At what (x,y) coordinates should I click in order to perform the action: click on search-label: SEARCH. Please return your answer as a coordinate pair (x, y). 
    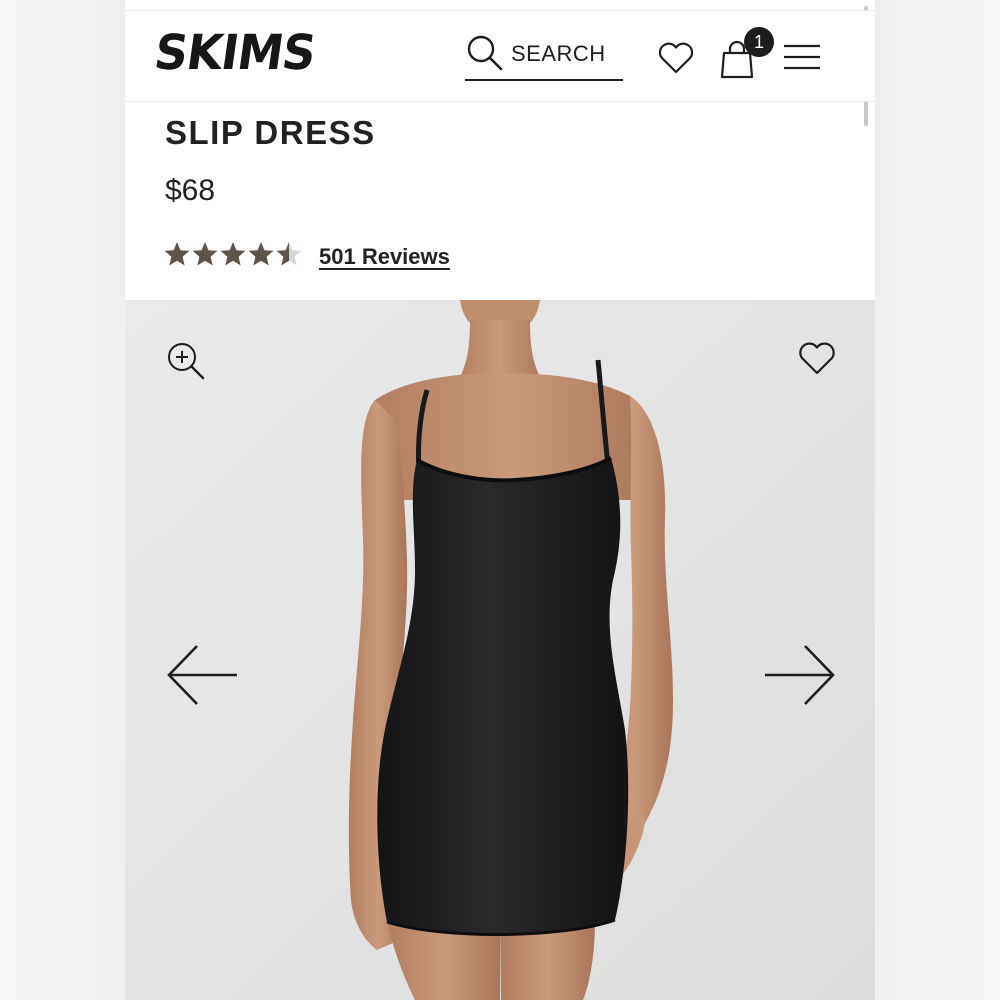
    Looking at the image, I should click on (558, 53).